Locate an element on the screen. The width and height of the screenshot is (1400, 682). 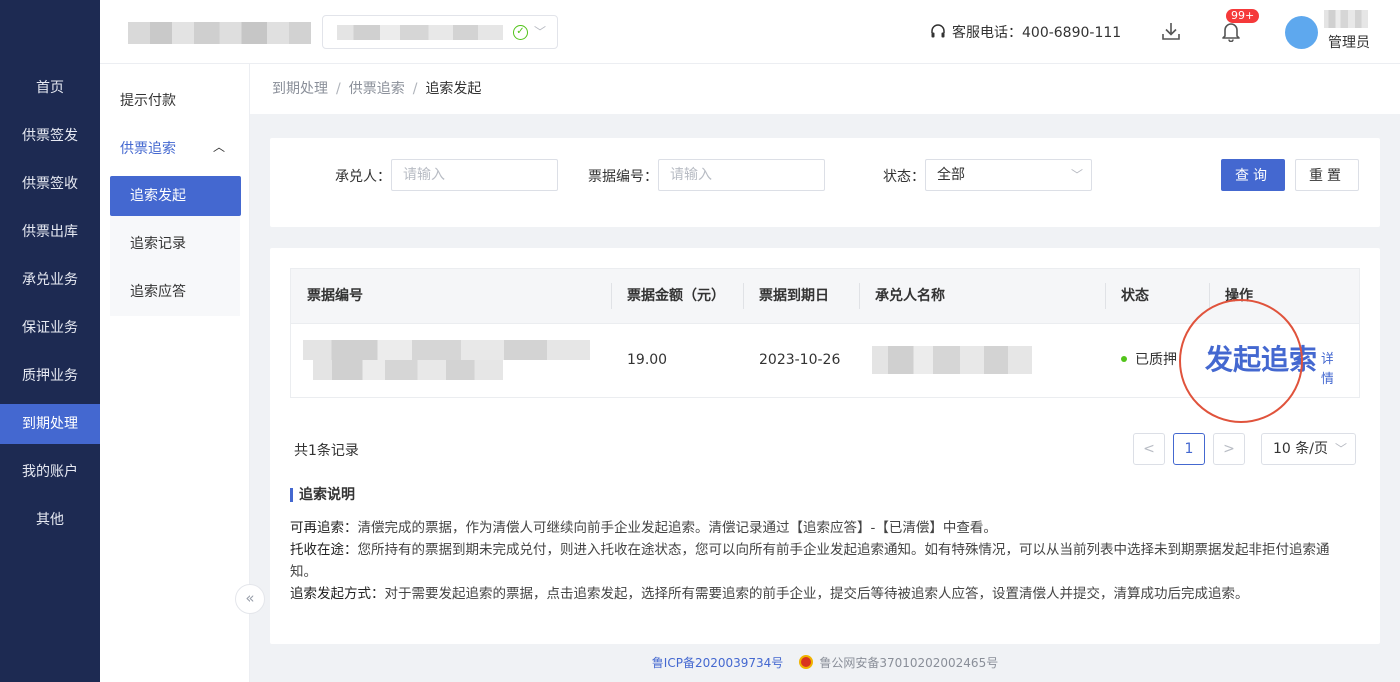
status-dot is located at coordinates (1124, 359).